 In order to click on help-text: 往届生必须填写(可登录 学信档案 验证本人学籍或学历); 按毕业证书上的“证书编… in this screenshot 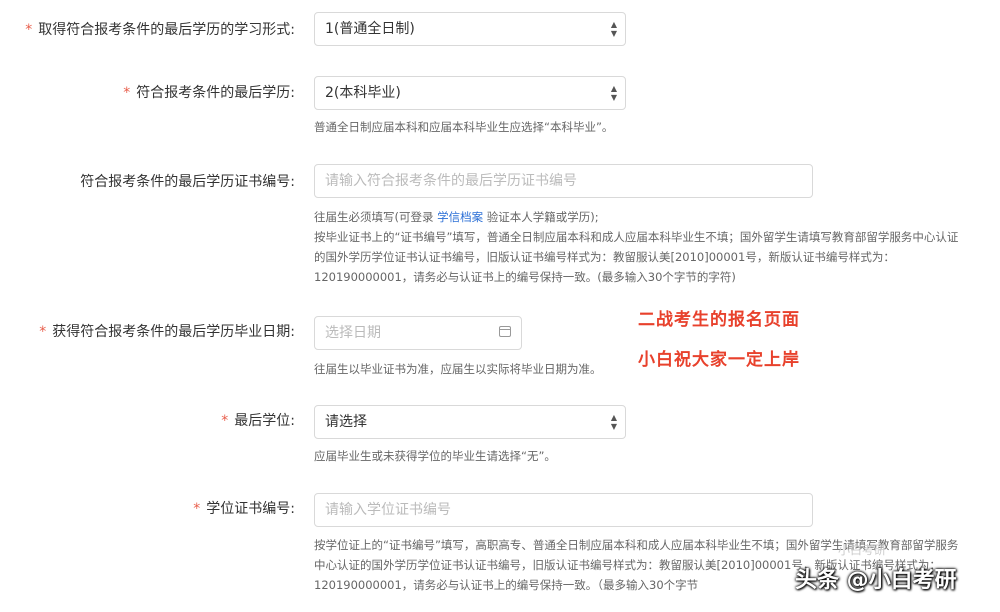, I will do `click(636, 247)`.